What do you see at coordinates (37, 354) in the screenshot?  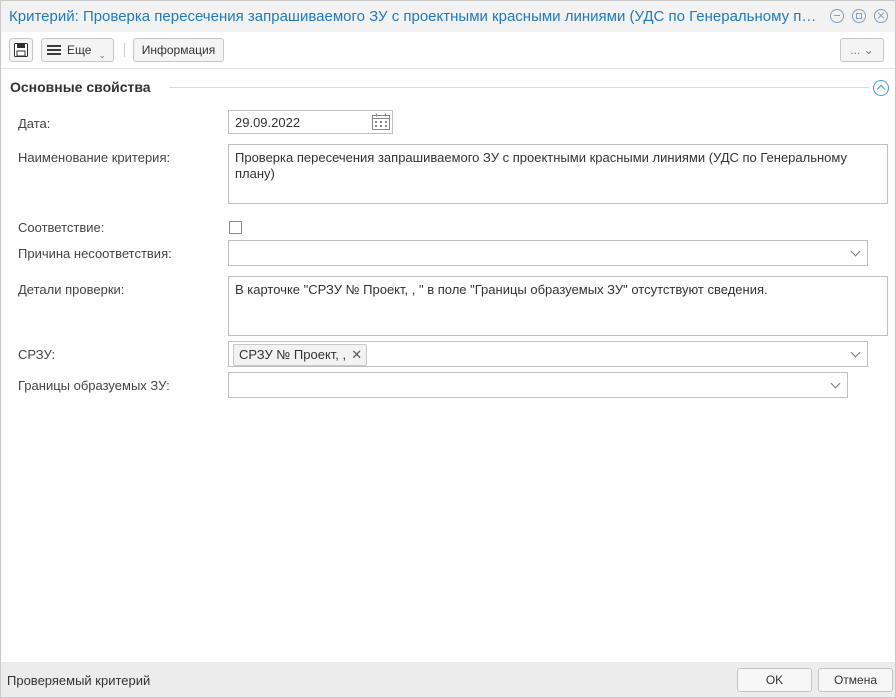 I see `srzu-label: СРЗУ:` at bounding box center [37, 354].